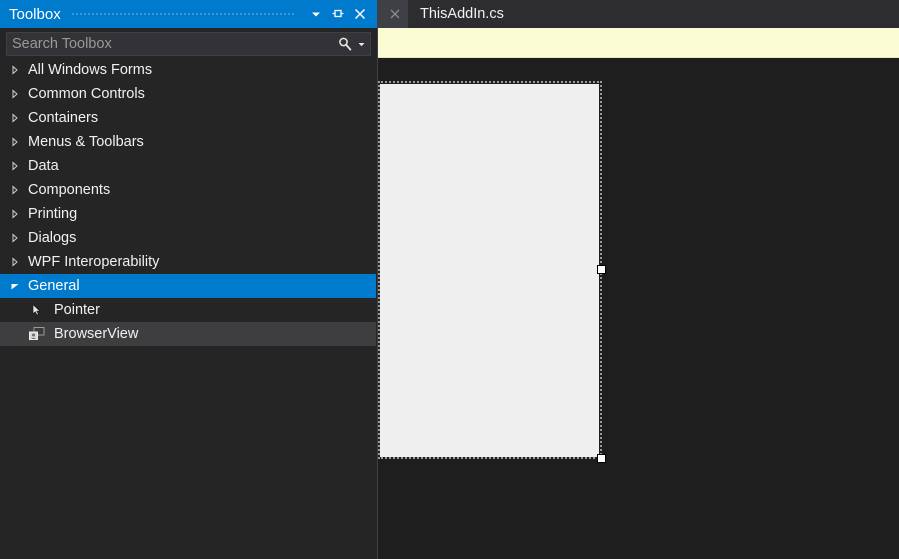 This screenshot has height=559, width=899. What do you see at coordinates (37, 310) in the screenshot?
I see `pointer-arrow-icon` at bounding box center [37, 310].